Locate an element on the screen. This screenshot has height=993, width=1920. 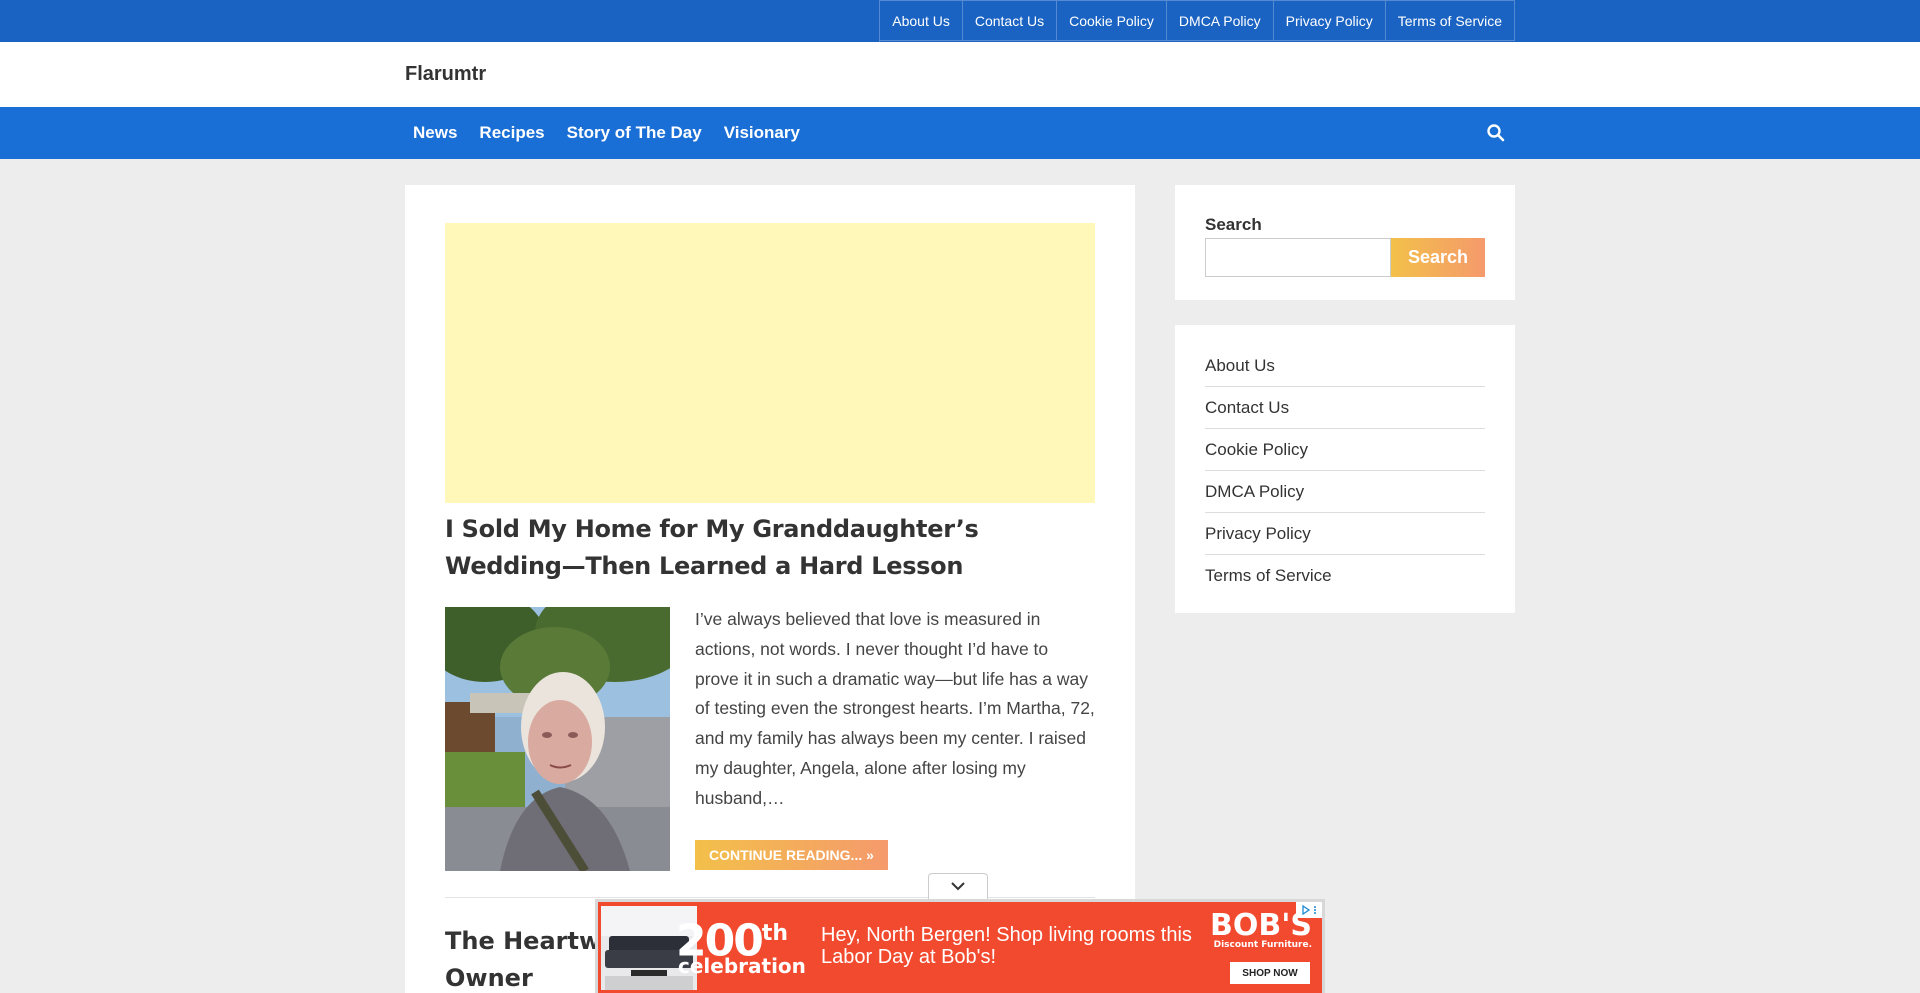
ad-brand-sub: Discount Furniture. is located at coordinates (1262, 945).